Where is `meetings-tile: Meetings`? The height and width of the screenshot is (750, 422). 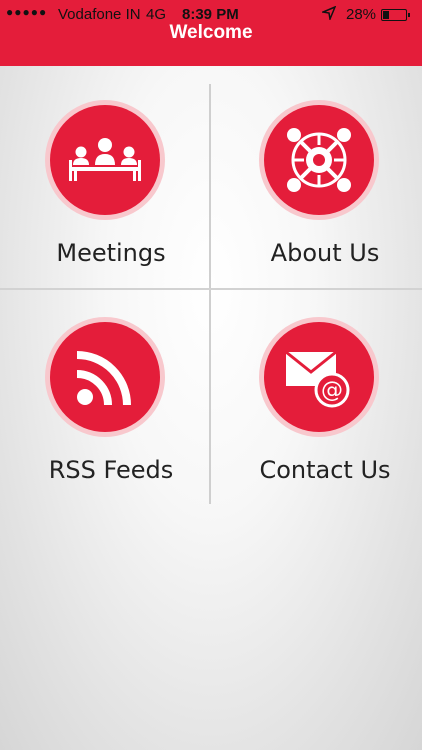 meetings-tile: Meetings is located at coordinates (111, 200).